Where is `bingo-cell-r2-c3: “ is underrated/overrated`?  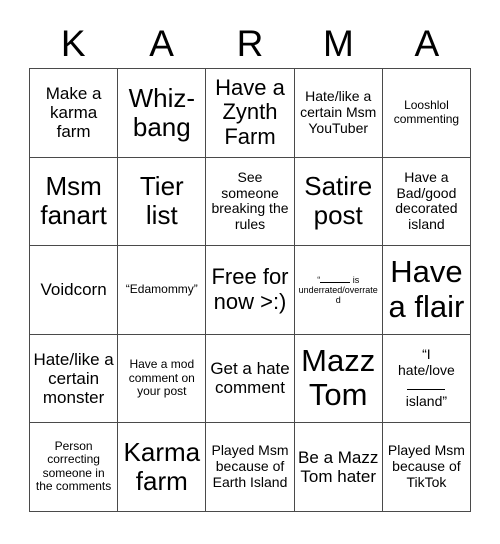 bingo-cell-r2-c3: “ is underrated/overrated is located at coordinates (338, 290).